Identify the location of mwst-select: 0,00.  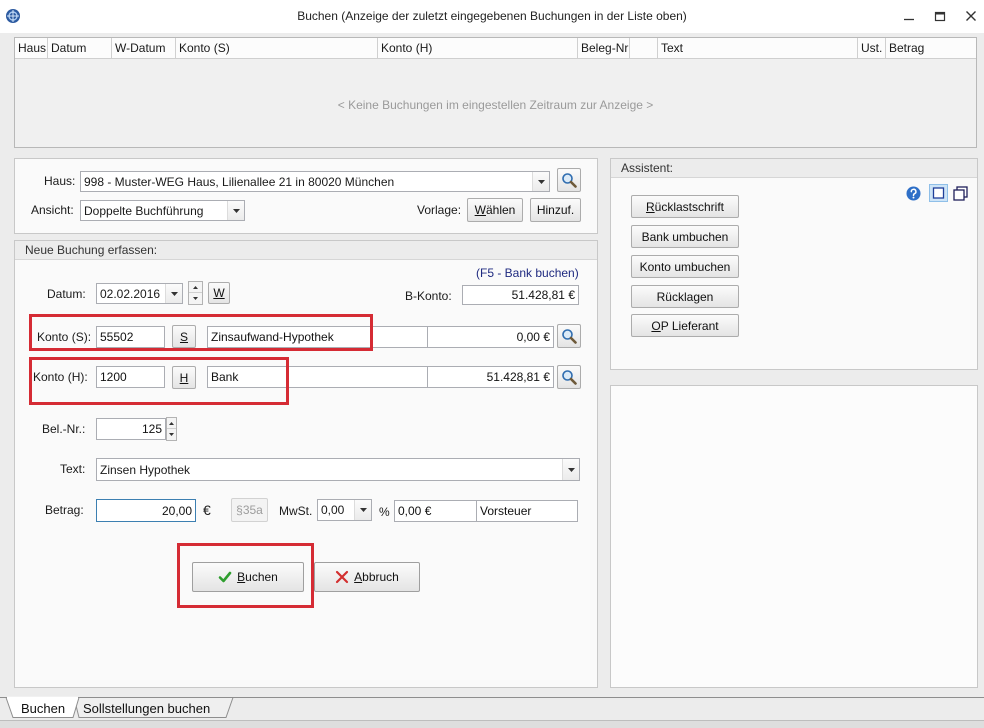
(344, 510).